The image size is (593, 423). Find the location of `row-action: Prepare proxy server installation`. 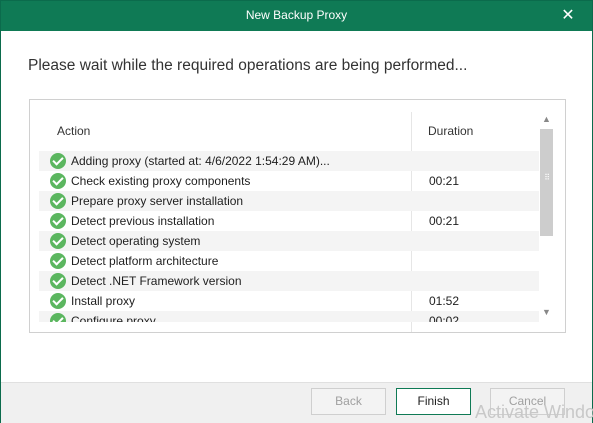

row-action: Prepare proxy server installation is located at coordinates (157, 201).